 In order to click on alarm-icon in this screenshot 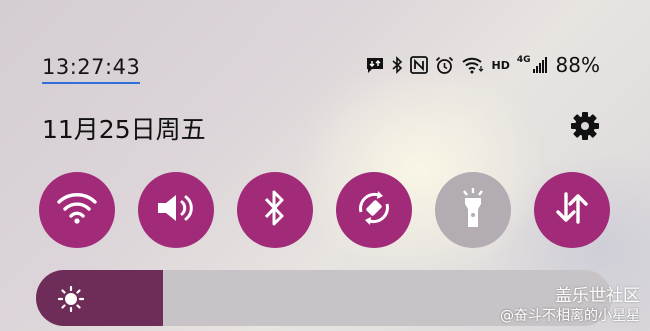, I will do `click(444, 65)`.